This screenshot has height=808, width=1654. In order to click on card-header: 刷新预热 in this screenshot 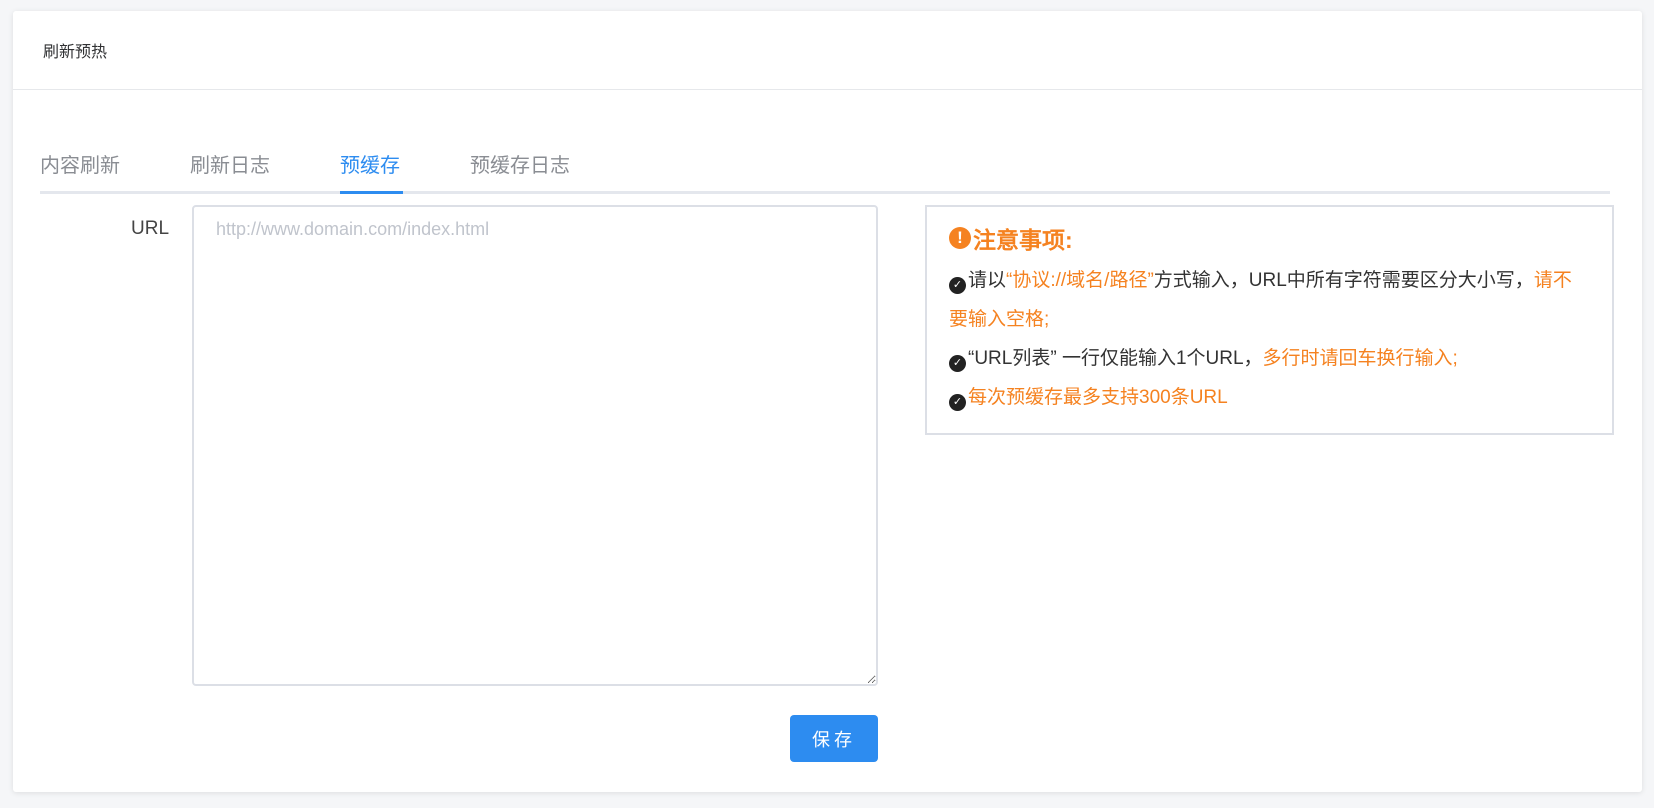, I will do `click(827, 50)`.